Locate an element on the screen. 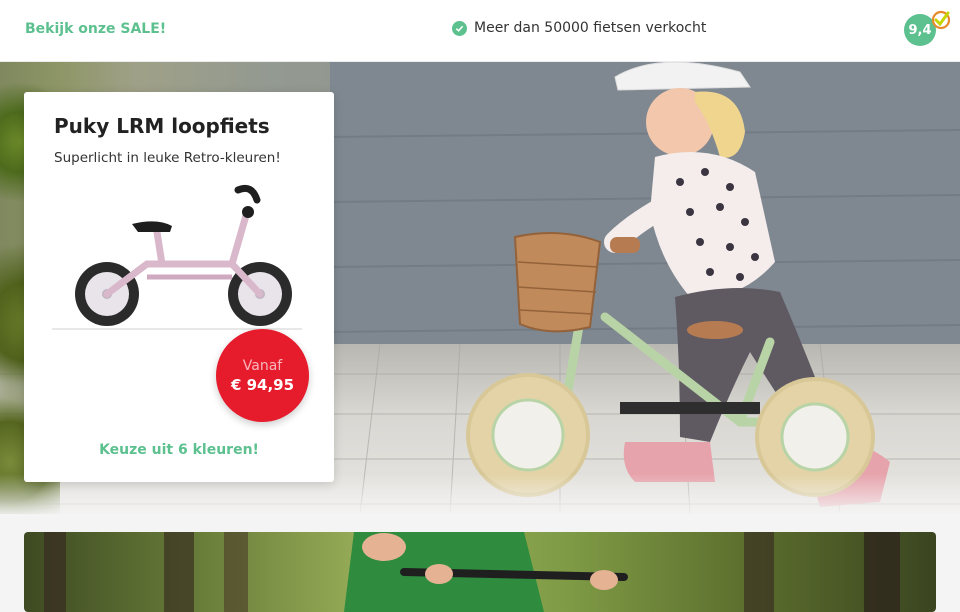 This screenshot has height=612, width=960. usp-text: Meer dan 50000 fietsen verkocht is located at coordinates (590, 28).